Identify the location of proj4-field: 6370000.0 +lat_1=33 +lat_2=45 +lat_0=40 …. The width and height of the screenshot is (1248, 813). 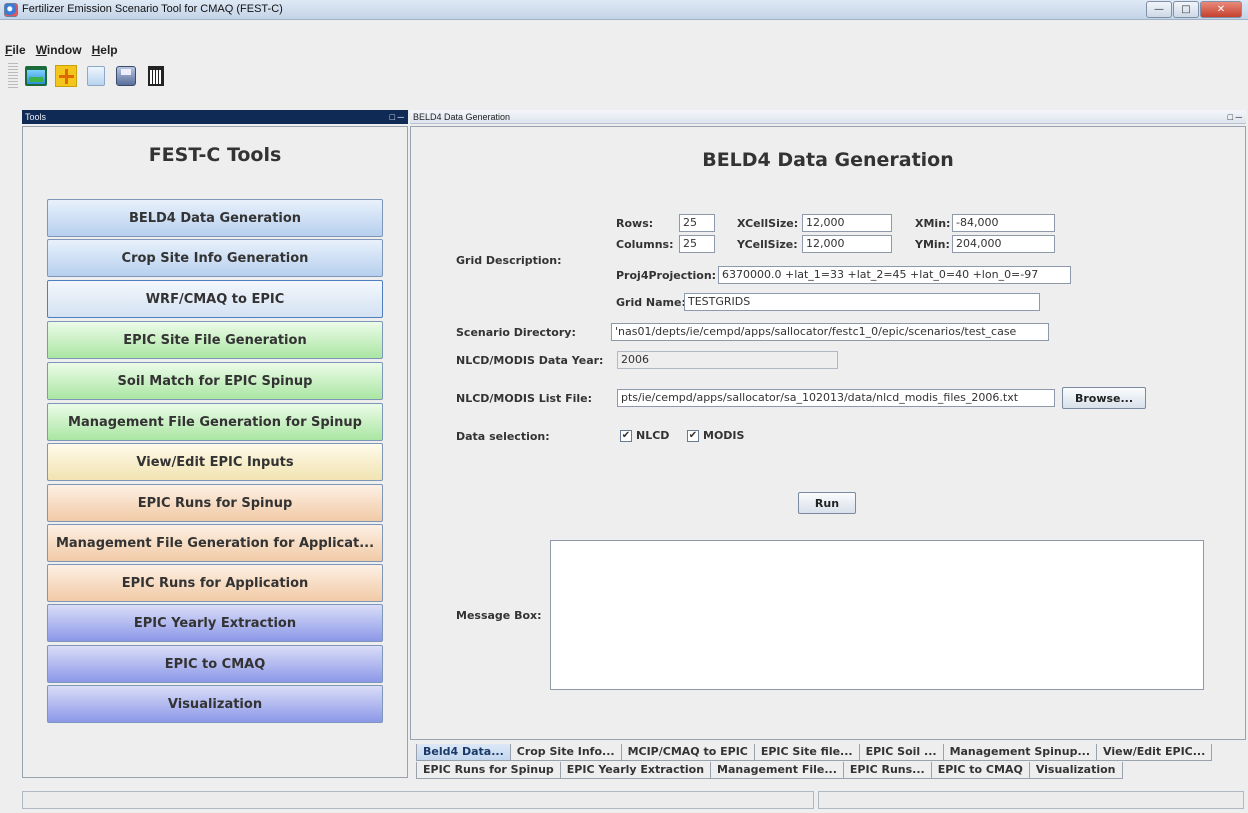
(894, 275).